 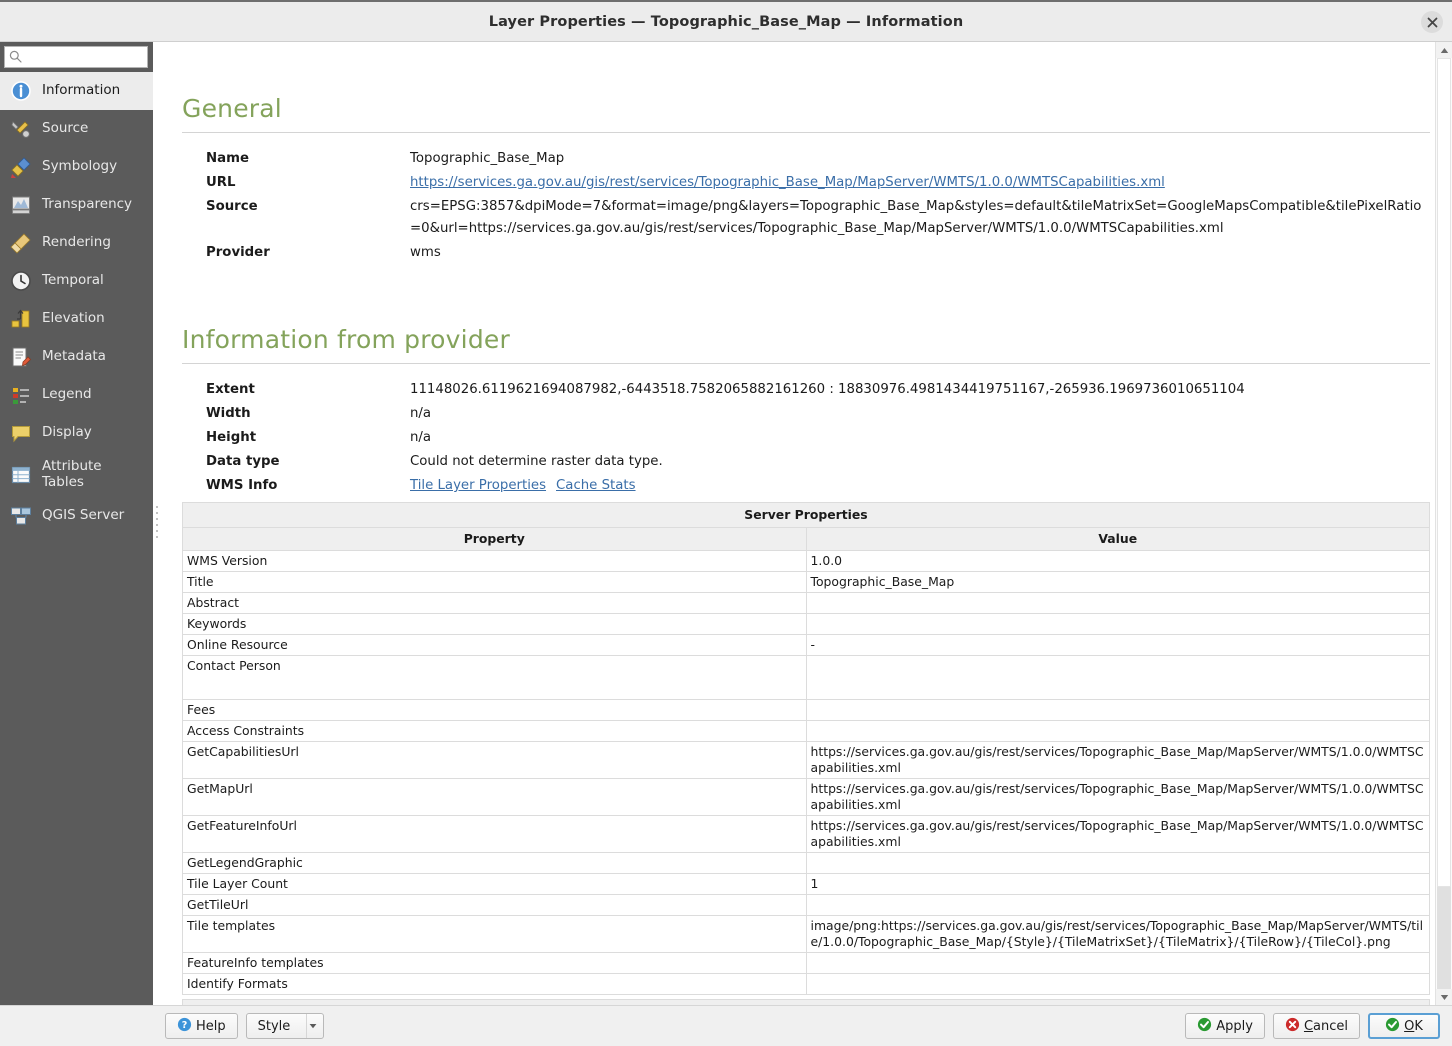 I want to click on general-value-name: Topographic_Base_Map, so click(x=487, y=158).